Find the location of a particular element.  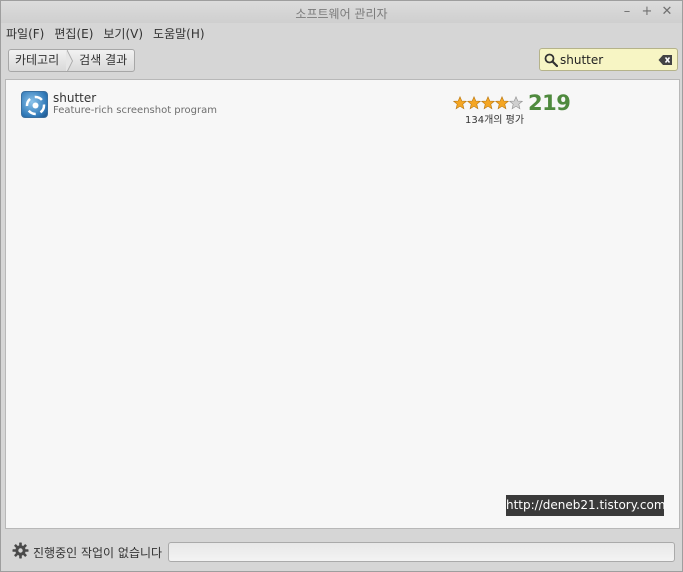

menu-view: 보기(V) is located at coordinates (123, 33).